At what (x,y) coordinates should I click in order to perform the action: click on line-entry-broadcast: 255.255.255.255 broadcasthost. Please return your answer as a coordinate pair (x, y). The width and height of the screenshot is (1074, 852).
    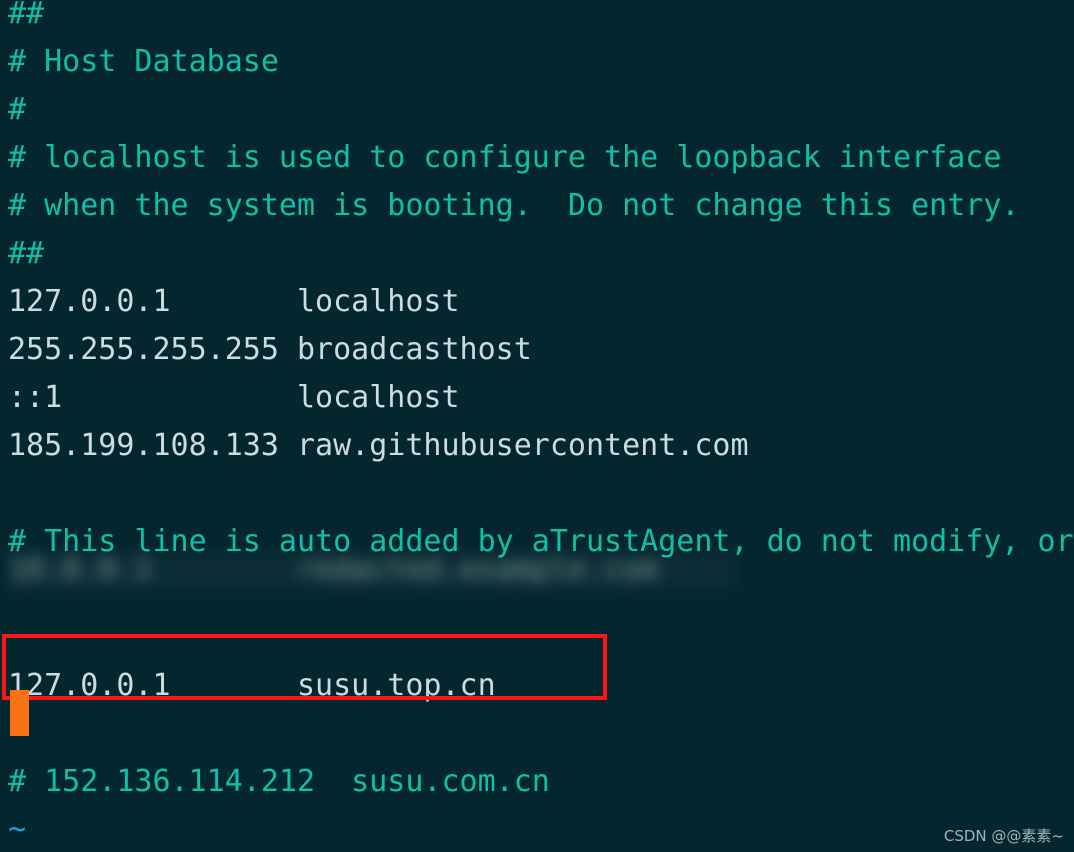
    Looking at the image, I should click on (270, 349).